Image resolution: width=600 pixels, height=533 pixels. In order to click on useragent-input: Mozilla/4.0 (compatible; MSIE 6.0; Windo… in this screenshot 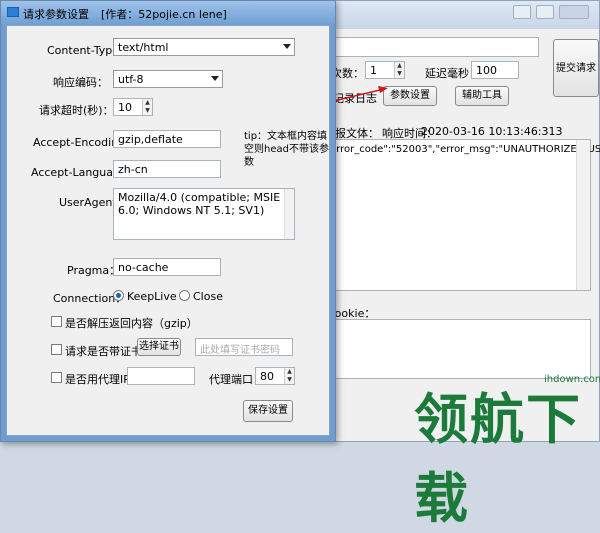, I will do `click(204, 214)`.